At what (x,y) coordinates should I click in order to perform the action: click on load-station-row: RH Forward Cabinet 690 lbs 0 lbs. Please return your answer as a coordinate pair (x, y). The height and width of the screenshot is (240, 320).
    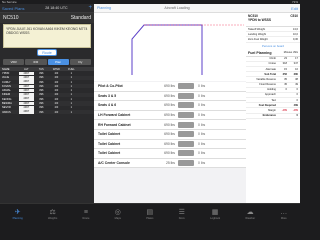
    Looking at the image, I should click on (170, 125).